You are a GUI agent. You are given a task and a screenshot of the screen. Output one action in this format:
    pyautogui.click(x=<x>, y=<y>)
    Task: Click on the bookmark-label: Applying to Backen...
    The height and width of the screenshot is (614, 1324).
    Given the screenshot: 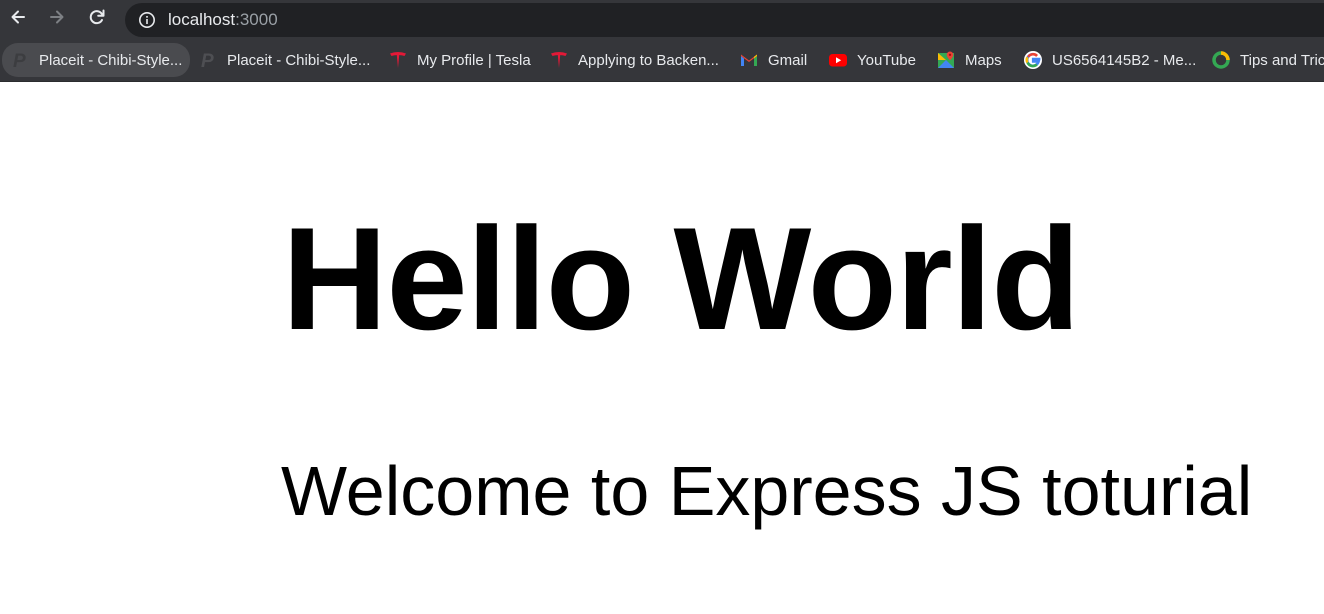 What is the action you would take?
    pyautogui.click(x=648, y=60)
    